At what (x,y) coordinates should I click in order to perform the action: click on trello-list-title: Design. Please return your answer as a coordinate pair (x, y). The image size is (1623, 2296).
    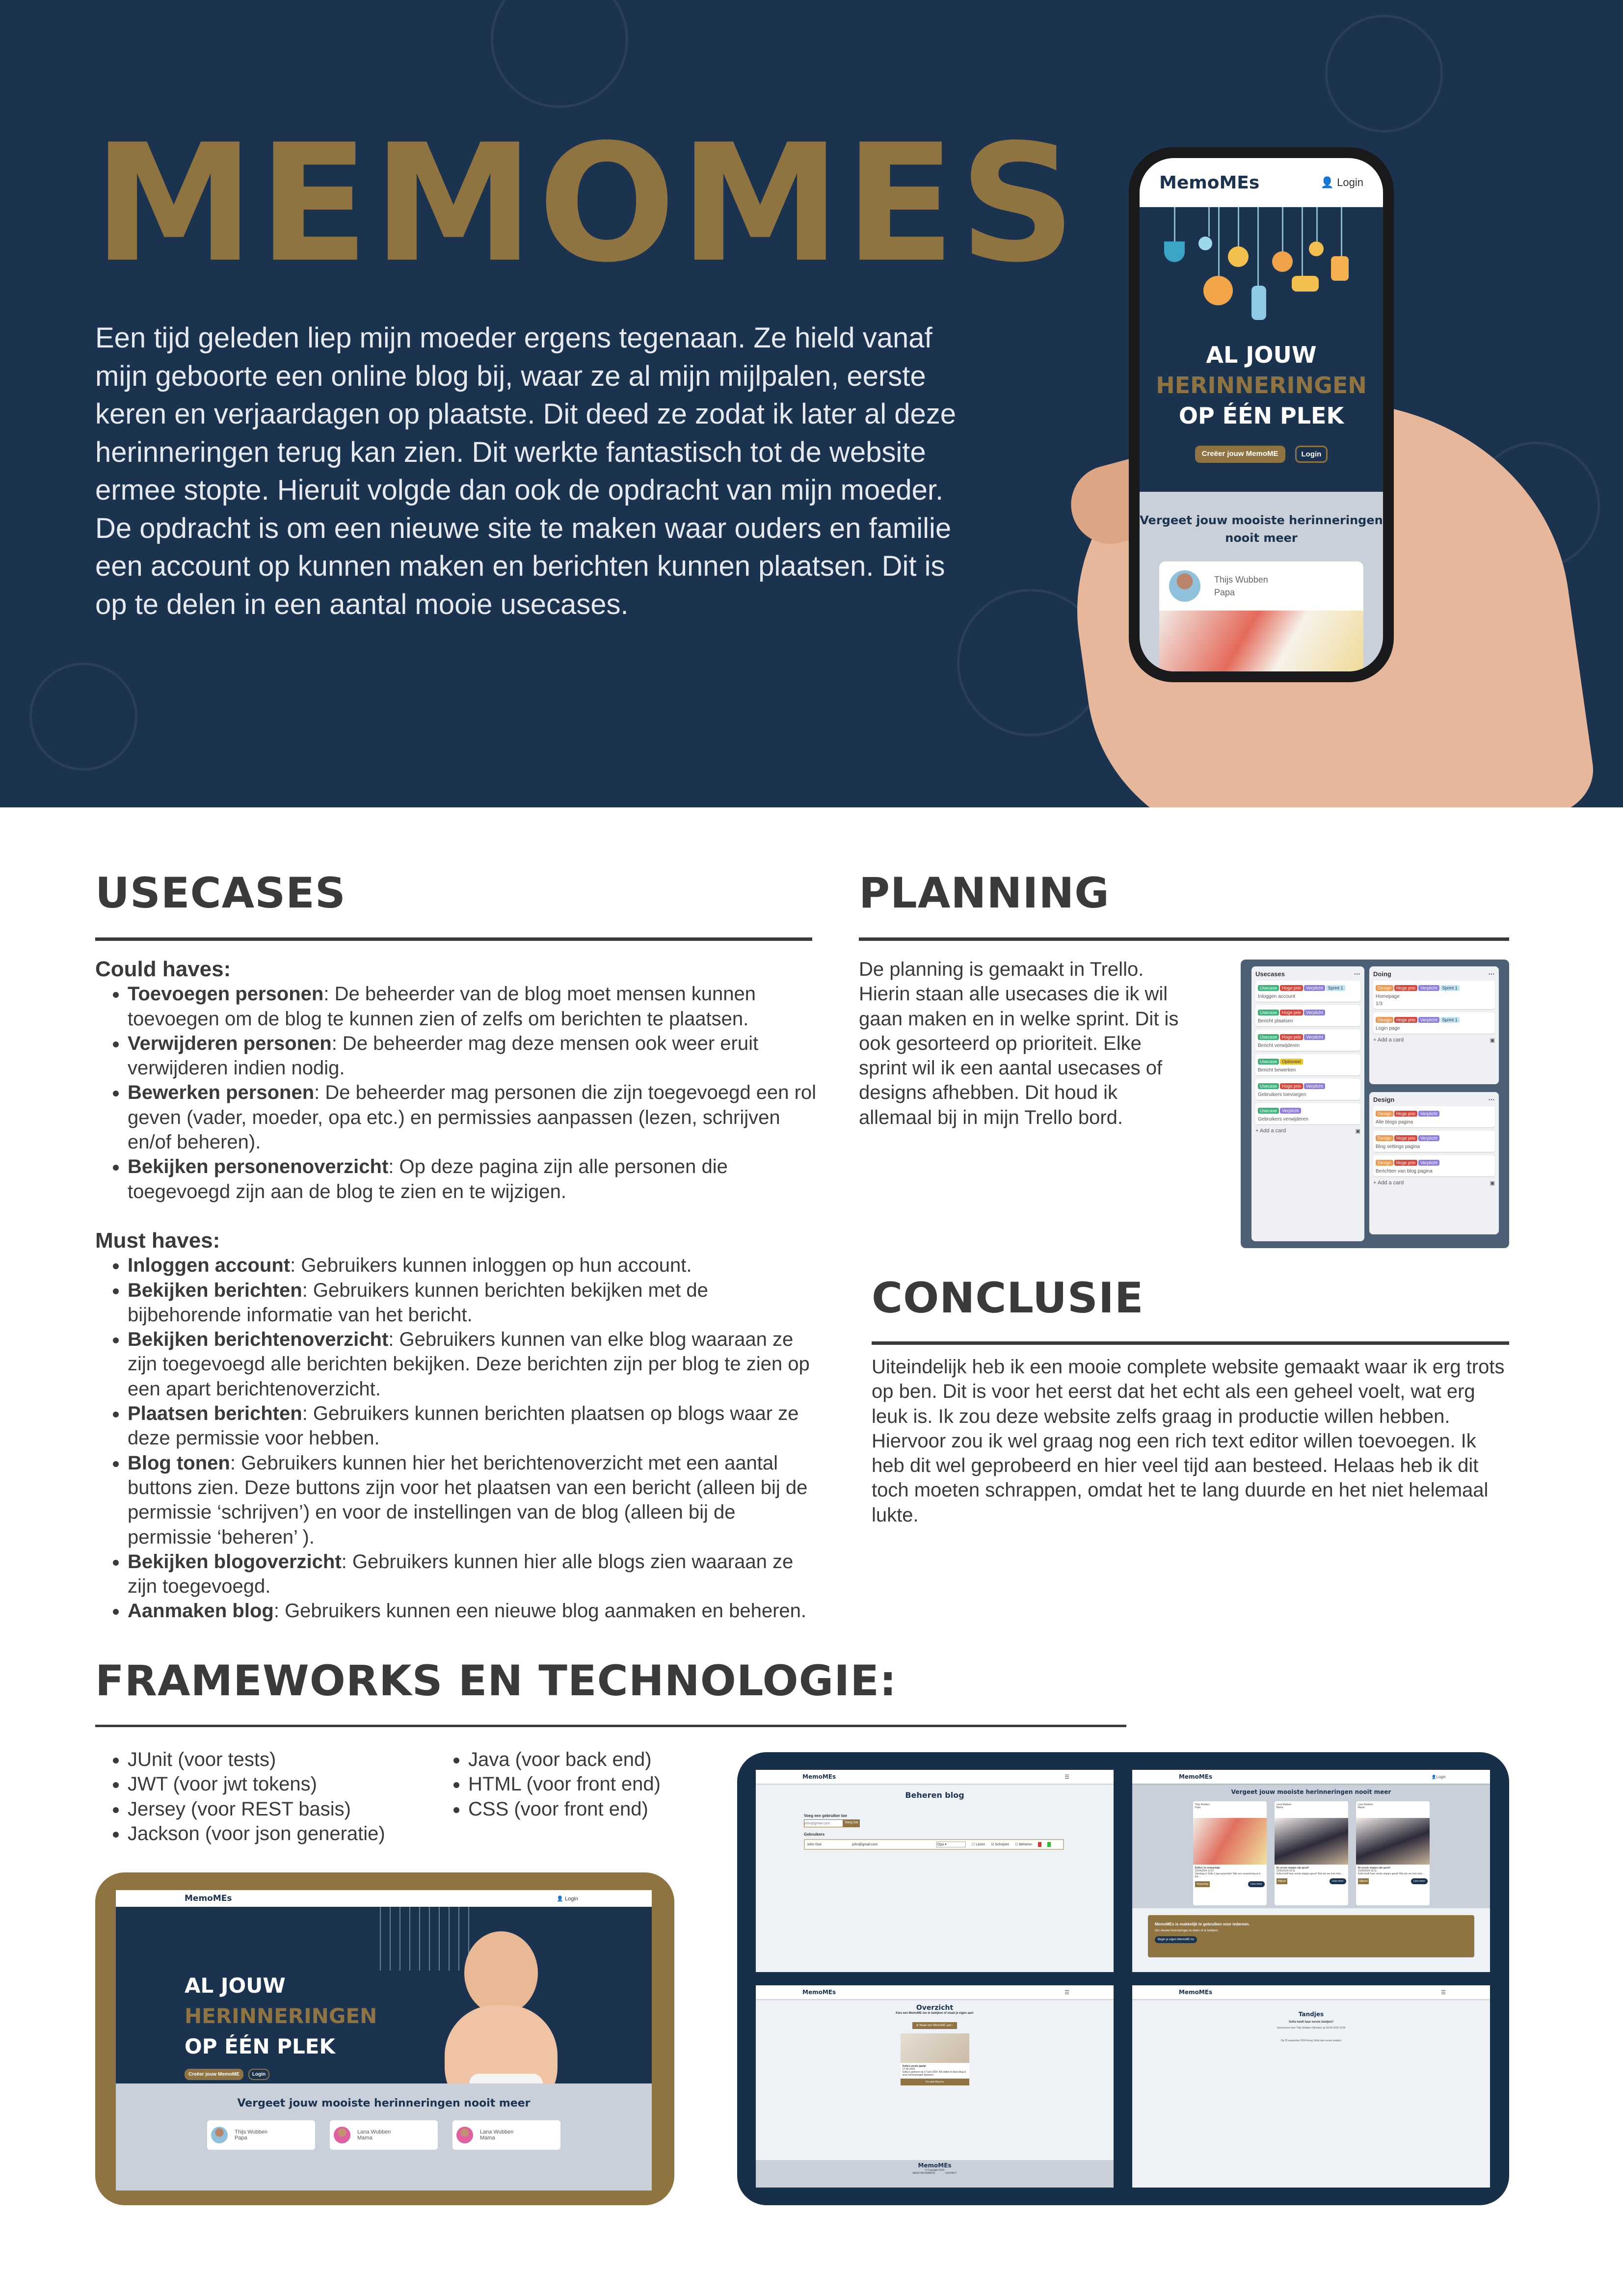
    Looking at the image, I should click on (1384, 1099).